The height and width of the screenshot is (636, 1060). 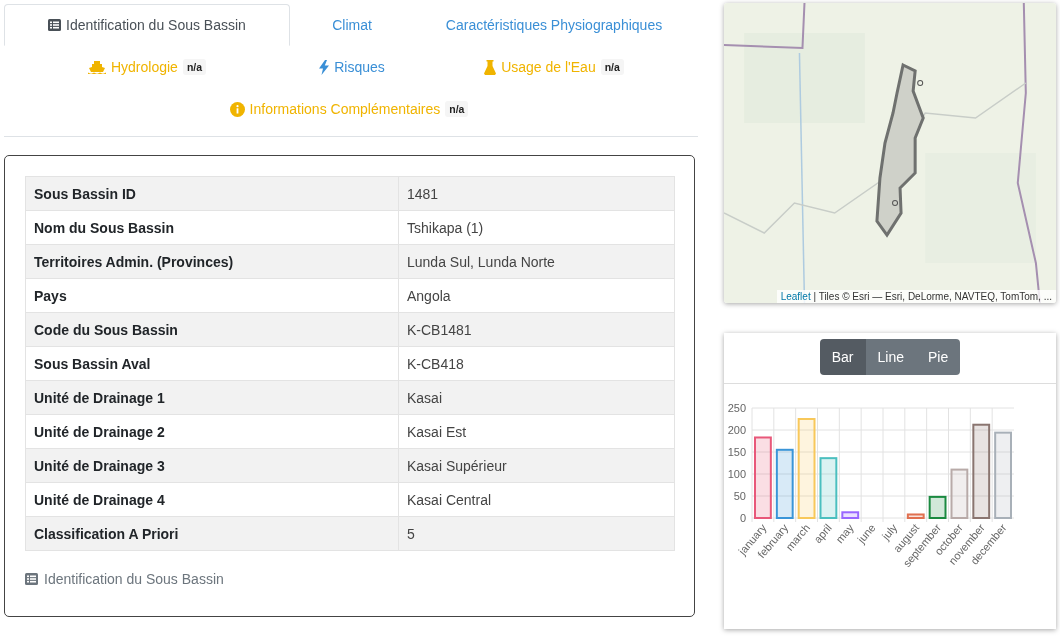 I want to click on table-cell: Unité de Drainage 3, so click(x=212, y=465).